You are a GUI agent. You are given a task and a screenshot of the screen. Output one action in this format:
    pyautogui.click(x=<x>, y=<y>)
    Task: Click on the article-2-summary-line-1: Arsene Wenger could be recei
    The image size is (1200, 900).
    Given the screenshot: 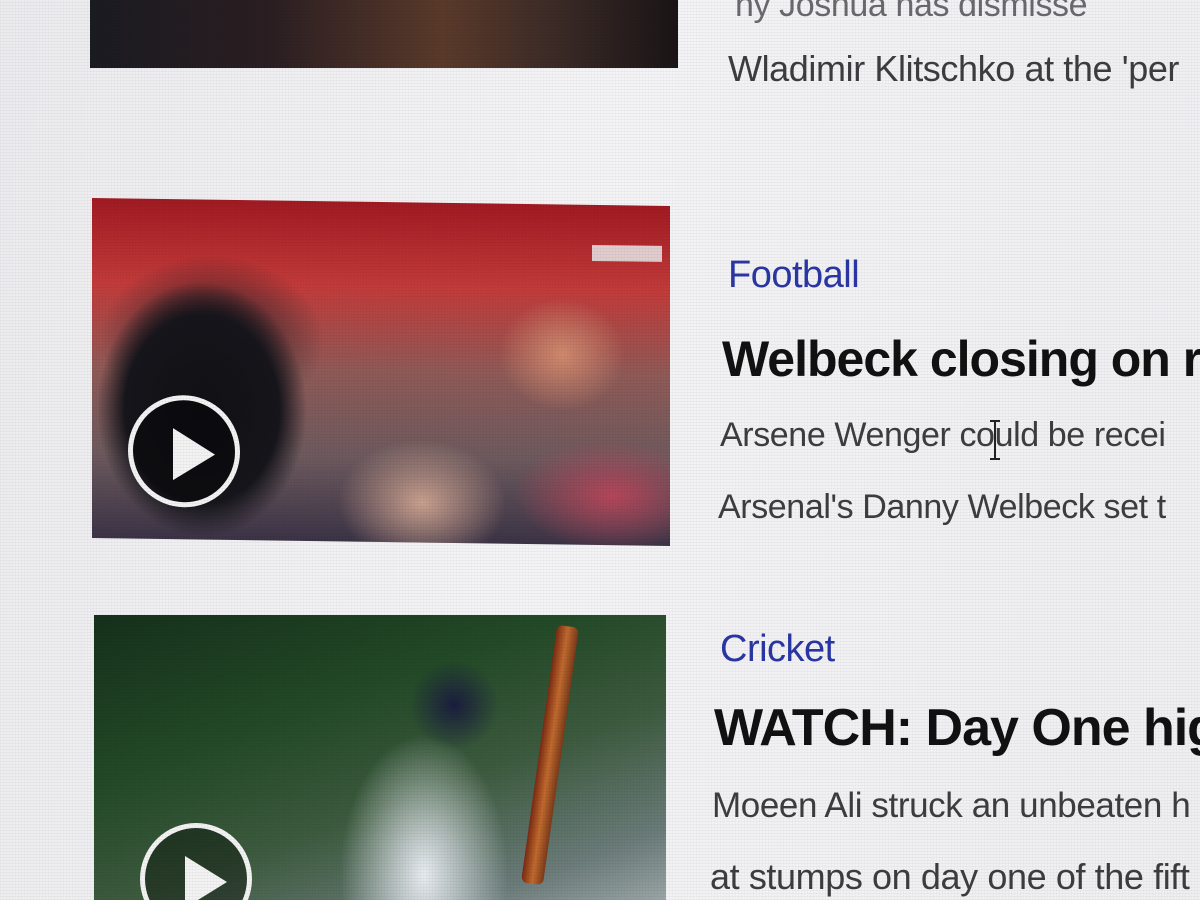 What is the action you would take?
    pyautogui.click(x=943, y=435)
    